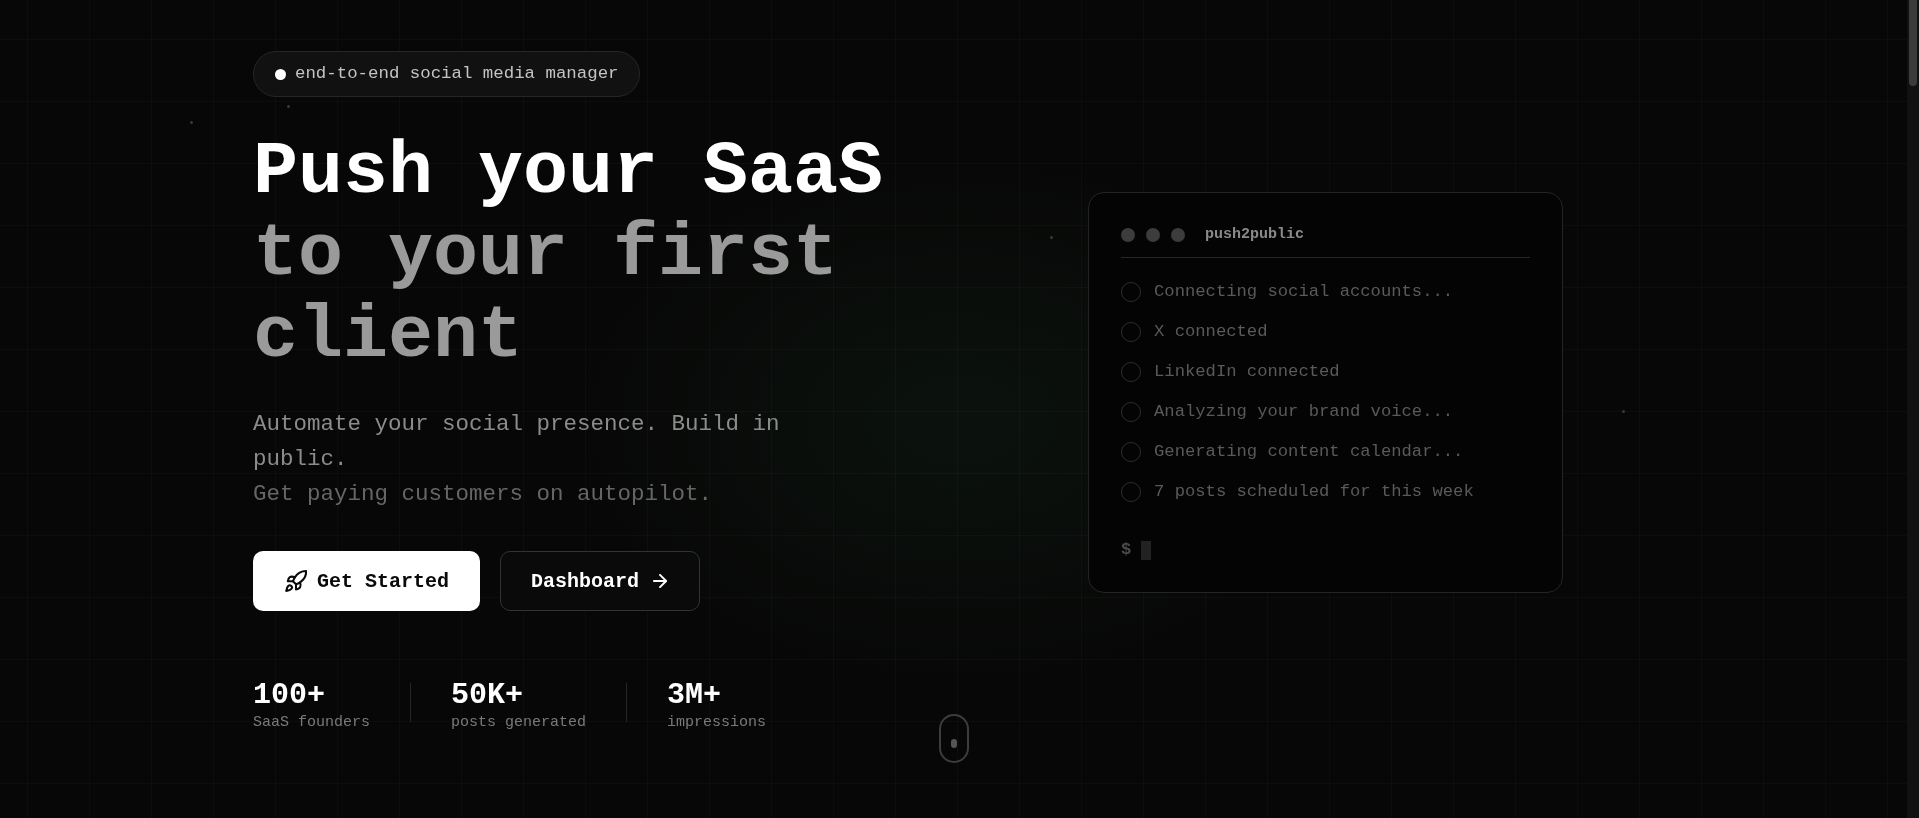 This screenshot has width=1919, height=818. I want to click on subtitle-text: Automate your social presence. Build in public., so click(517, 442).